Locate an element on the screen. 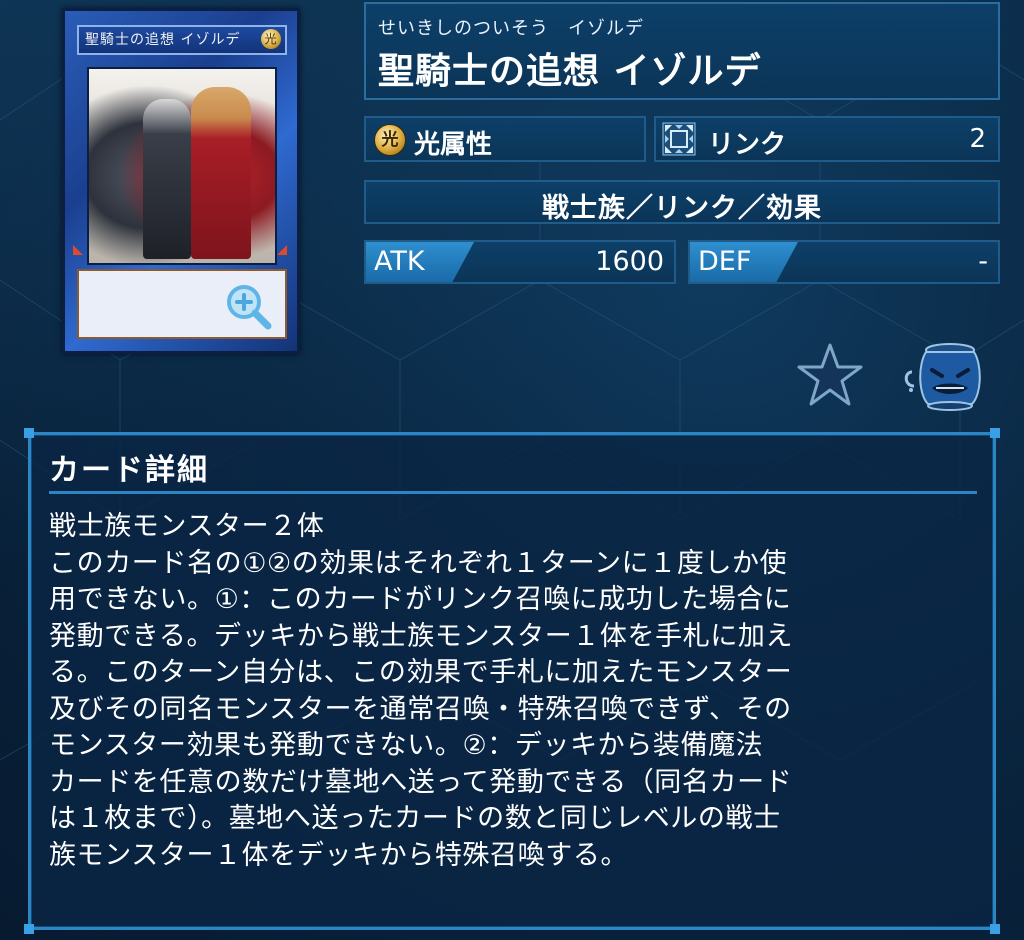  card-image-name: 聖騎士の追想 イゾルデ is located at coordinates (163, 40).